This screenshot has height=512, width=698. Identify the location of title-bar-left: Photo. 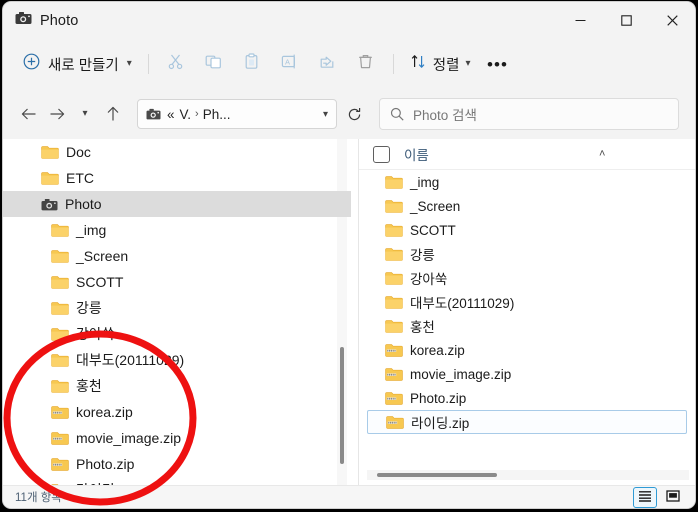
(40, 20).